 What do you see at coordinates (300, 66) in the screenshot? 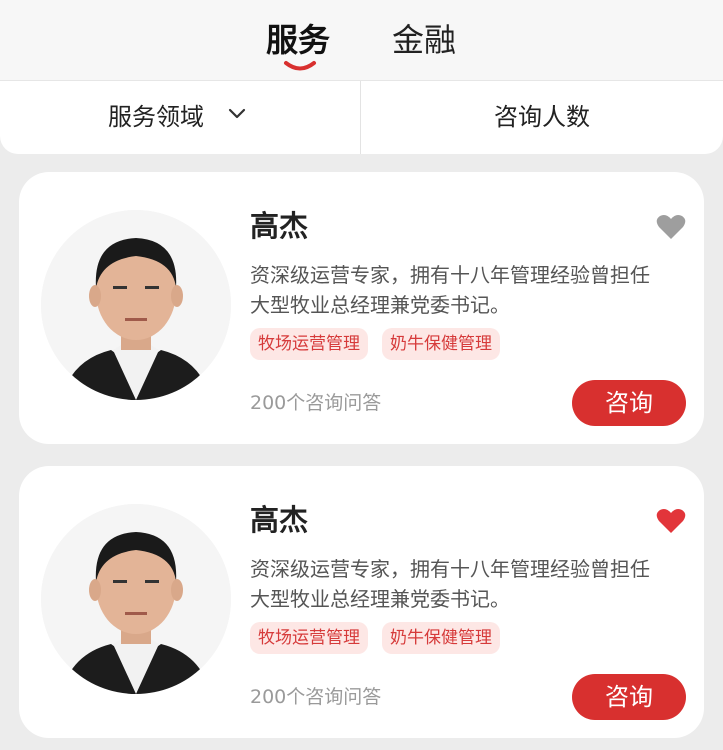
I see `tab-active-indicator-icon` at bounding box center [300, 66].